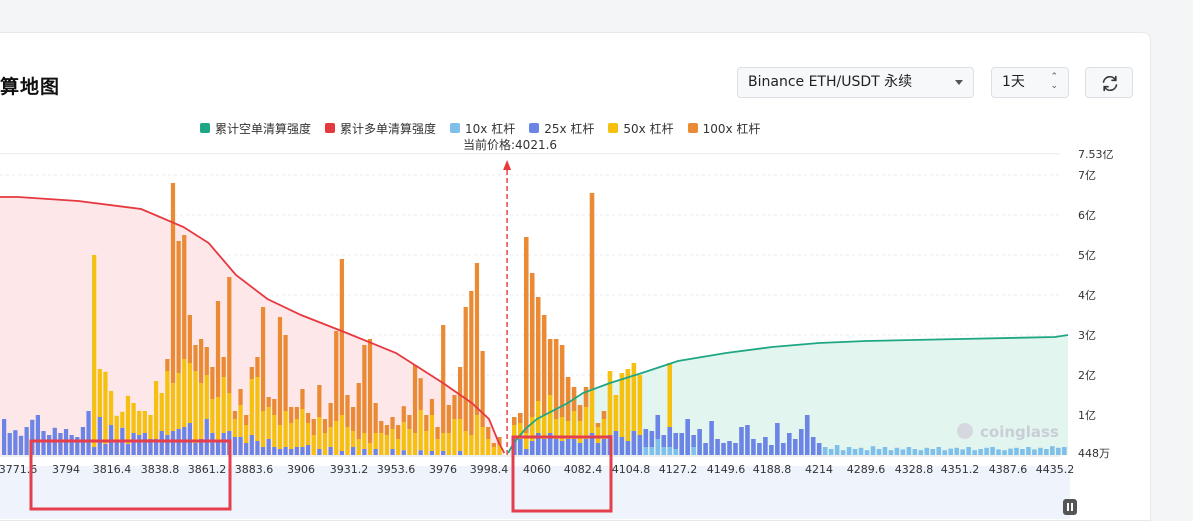  I want to click on x-tick-label: 3976, so click(443, 469).